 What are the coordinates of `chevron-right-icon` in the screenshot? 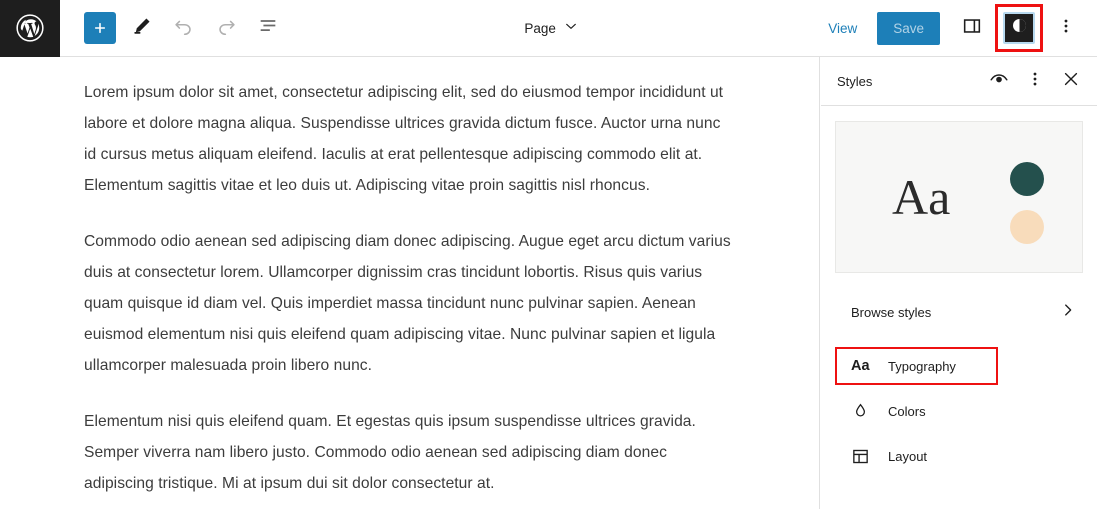 It's located at (1068, 312).